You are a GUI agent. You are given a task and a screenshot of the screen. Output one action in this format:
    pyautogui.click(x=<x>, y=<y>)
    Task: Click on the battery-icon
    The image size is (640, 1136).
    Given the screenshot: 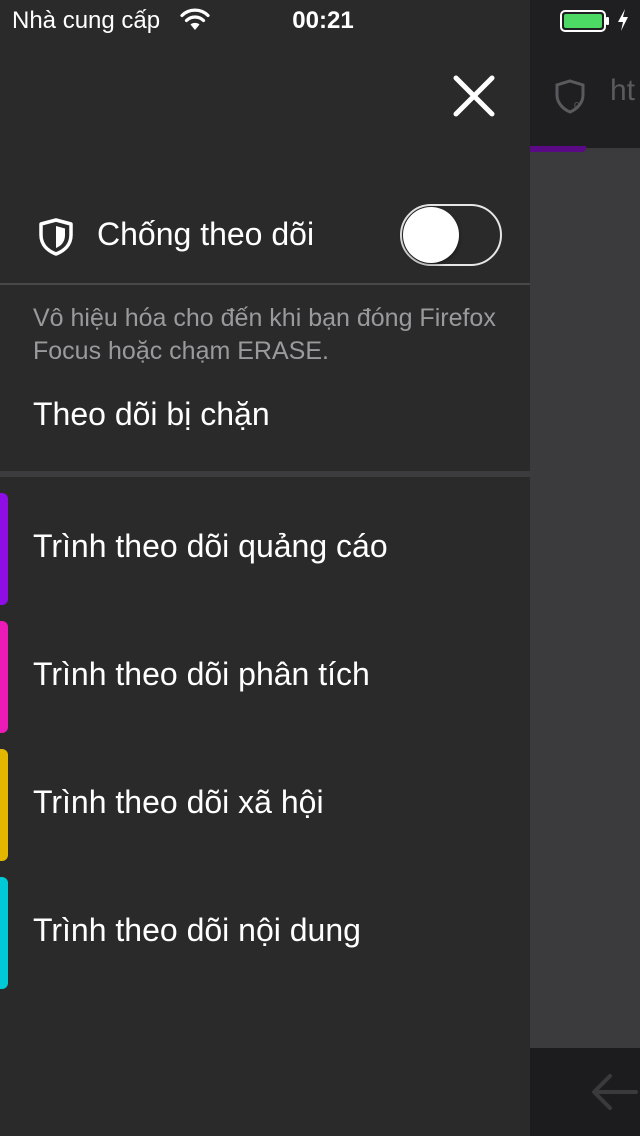 What is the action you would take?
    pyautogui.click(x=584, y=21)
    